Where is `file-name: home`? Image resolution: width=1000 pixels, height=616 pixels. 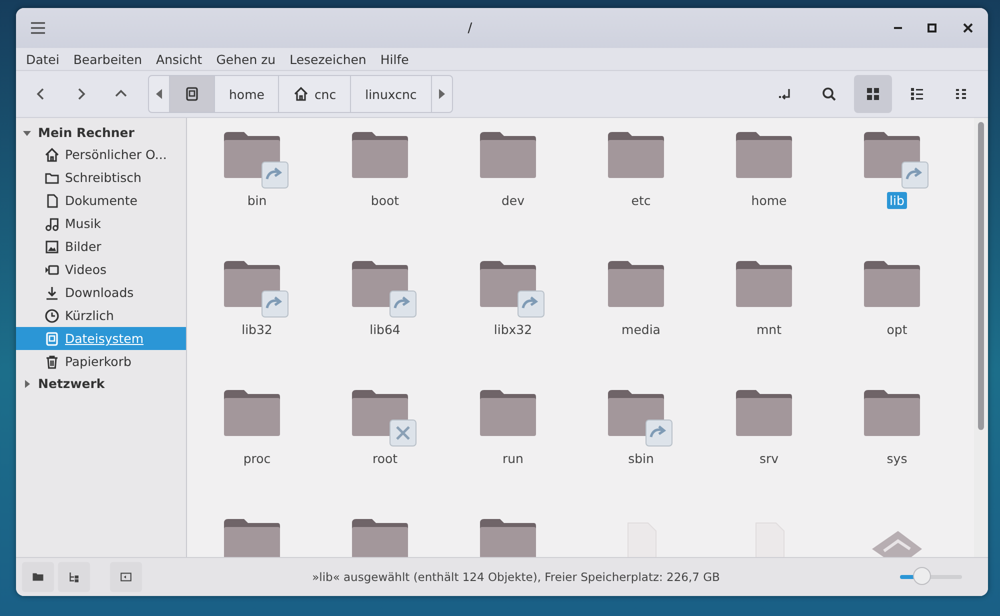
file-name: home is located at coordinates (769, 200).